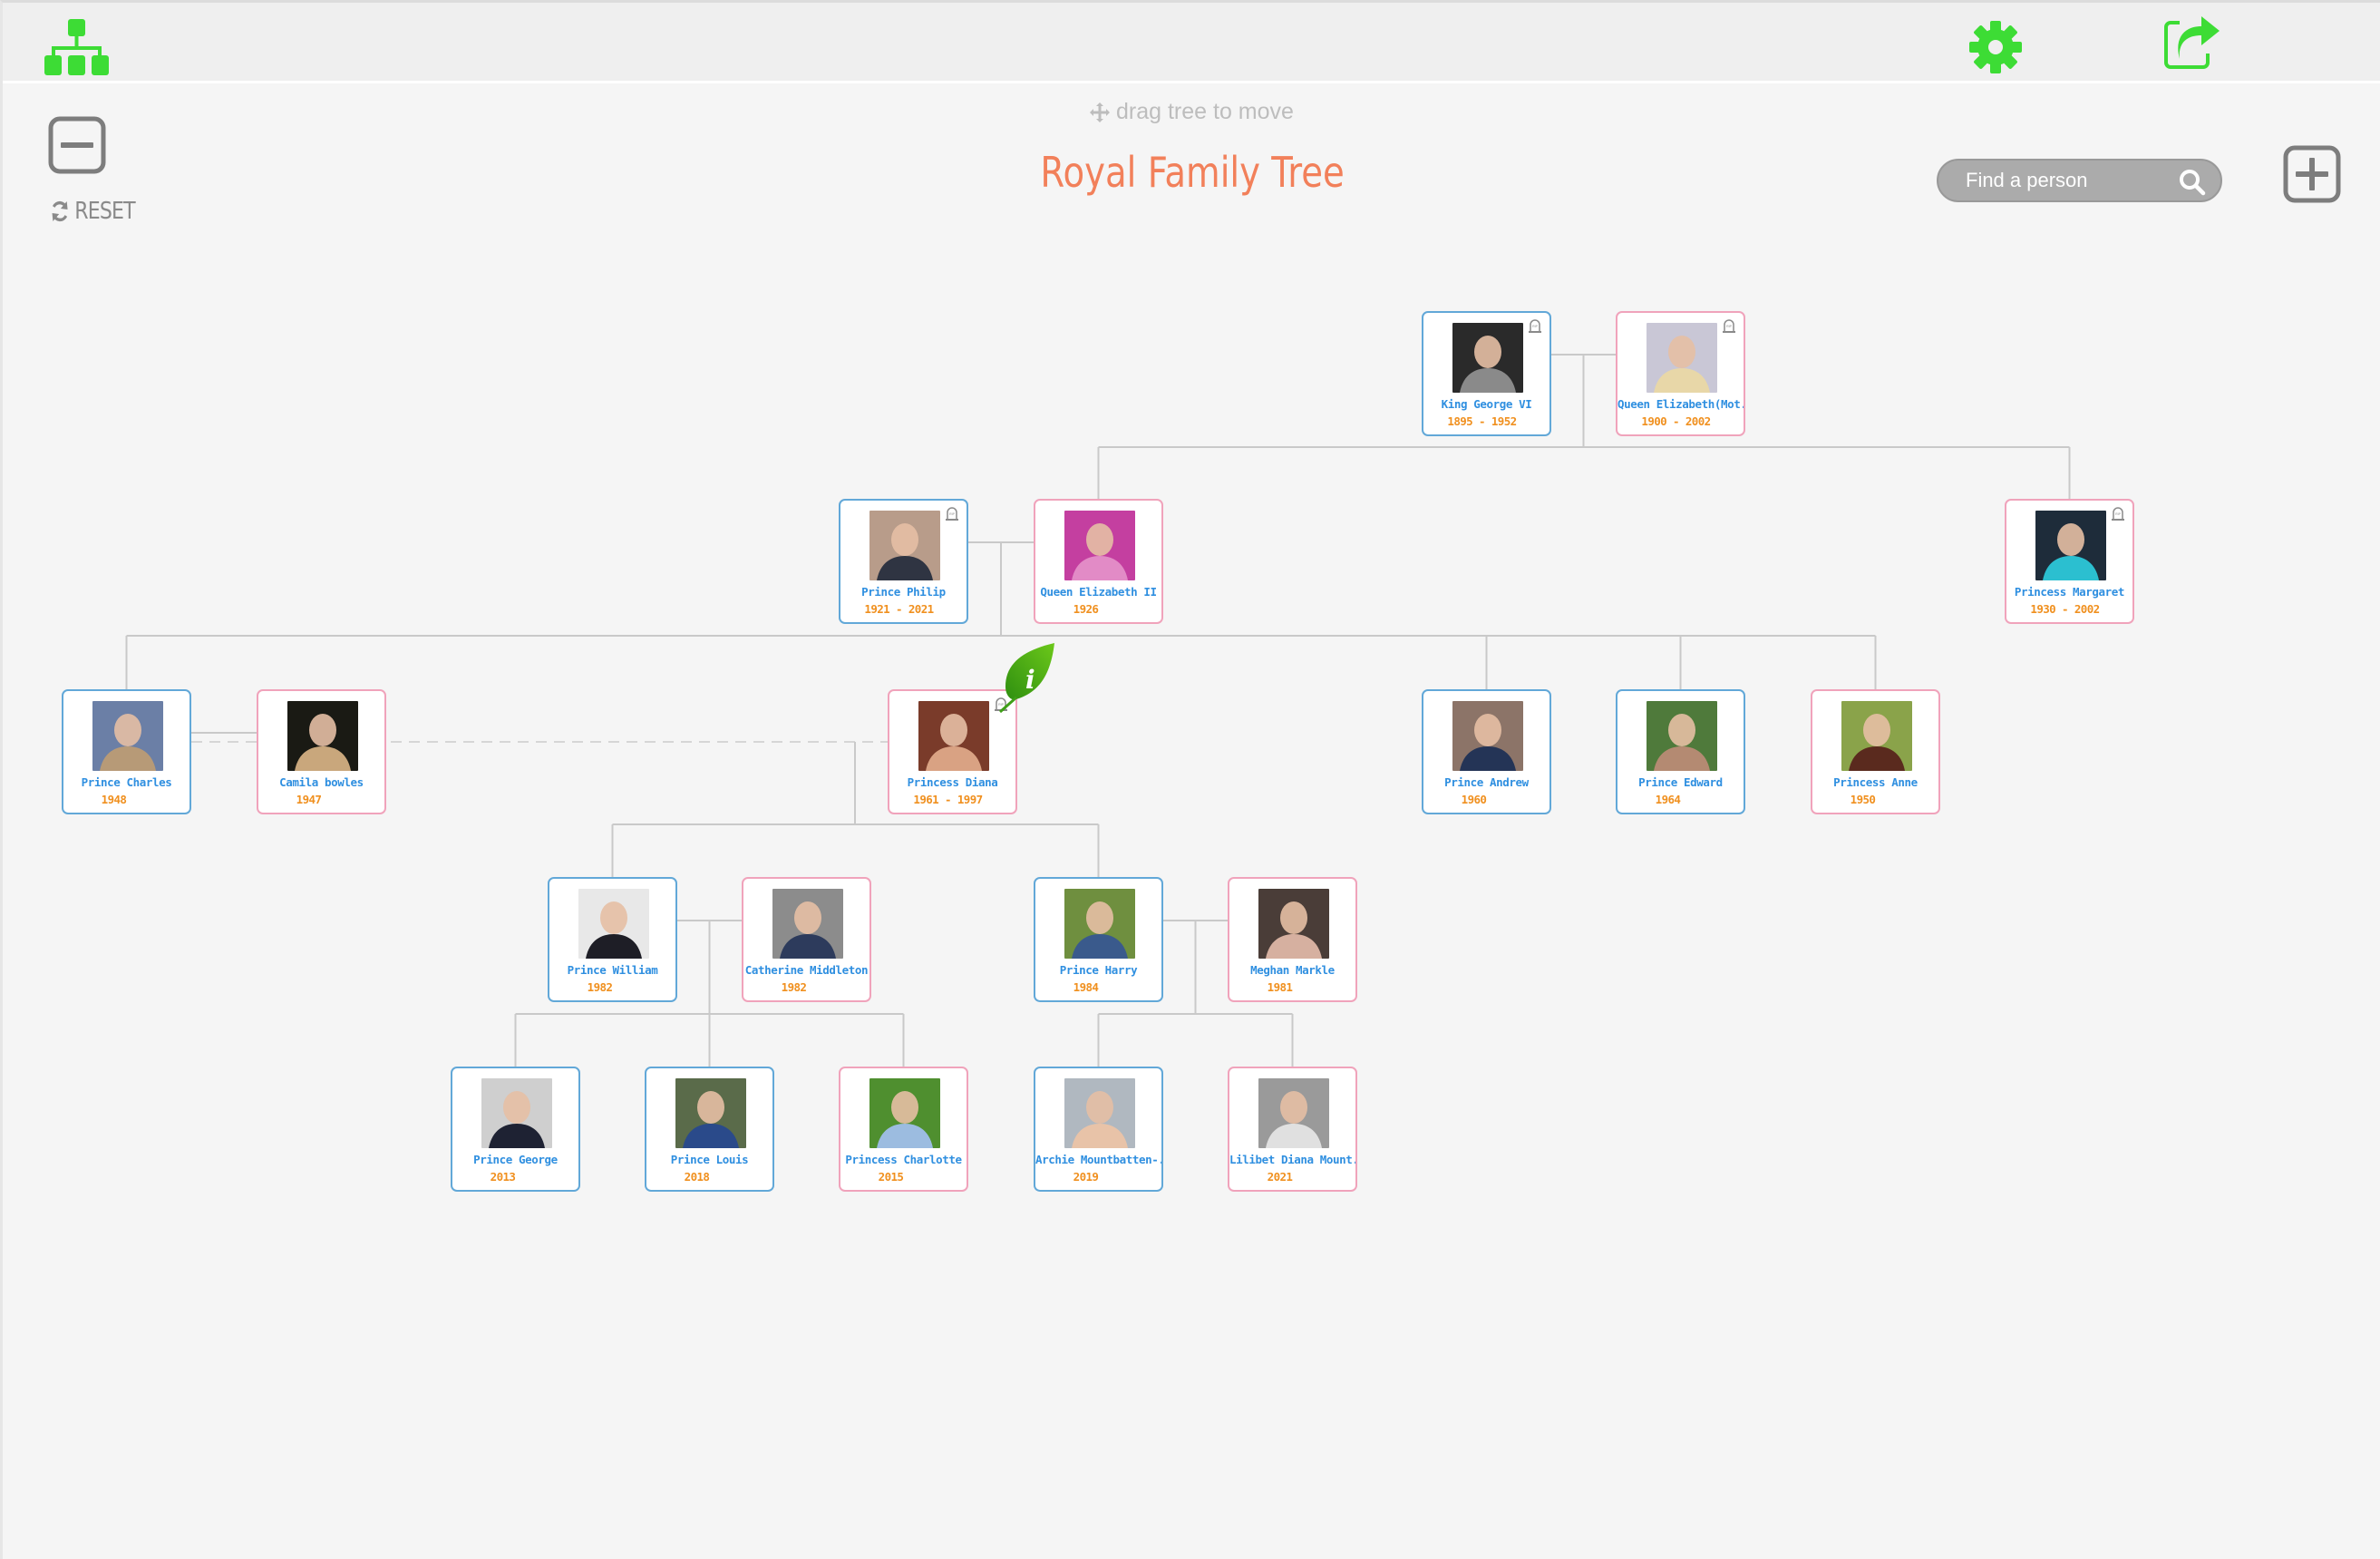 This screenshot has width=2380, height=1559. I want to click on person-name: Camila bowles, so click(321, 782).